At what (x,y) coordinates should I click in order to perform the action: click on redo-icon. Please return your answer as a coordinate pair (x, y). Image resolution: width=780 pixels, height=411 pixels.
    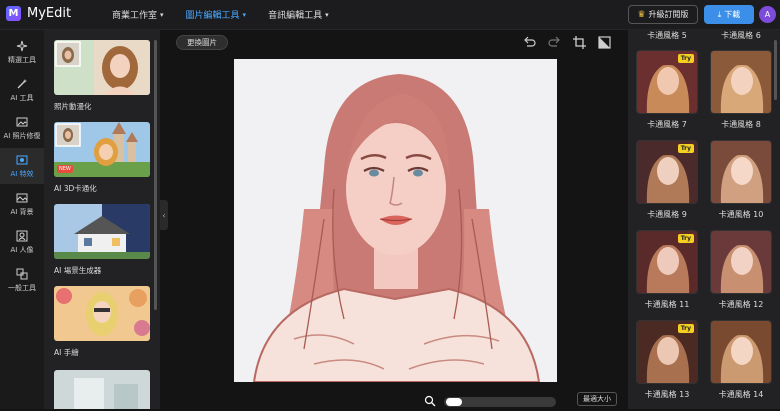
    Looking at the image, I should click on (554, 42).